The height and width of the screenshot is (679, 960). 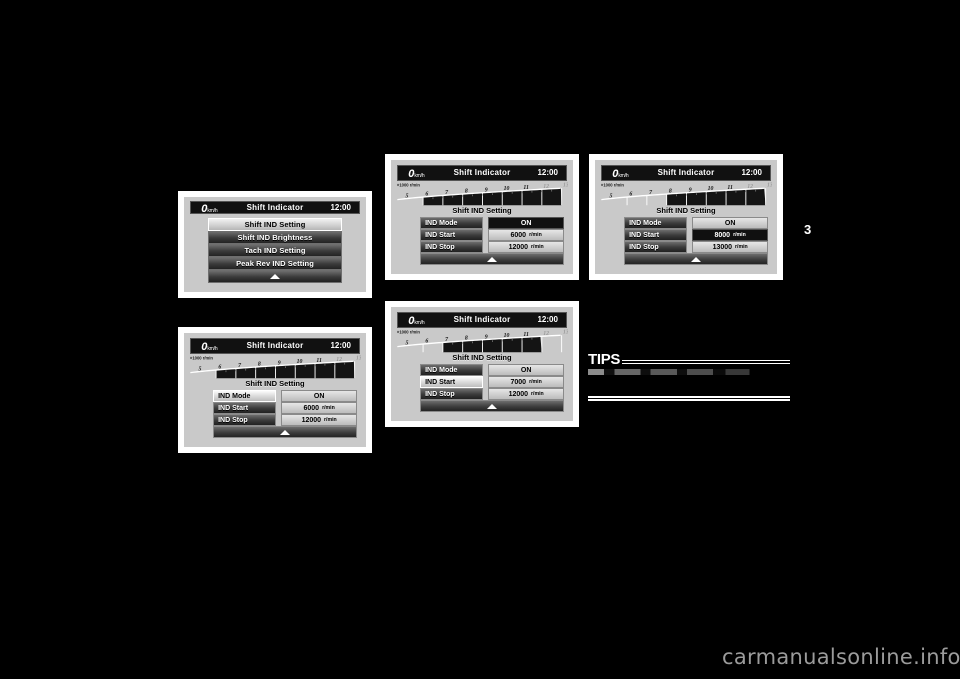 I want to click on setting-value-text-0: ON, so click(x=526, y=223).